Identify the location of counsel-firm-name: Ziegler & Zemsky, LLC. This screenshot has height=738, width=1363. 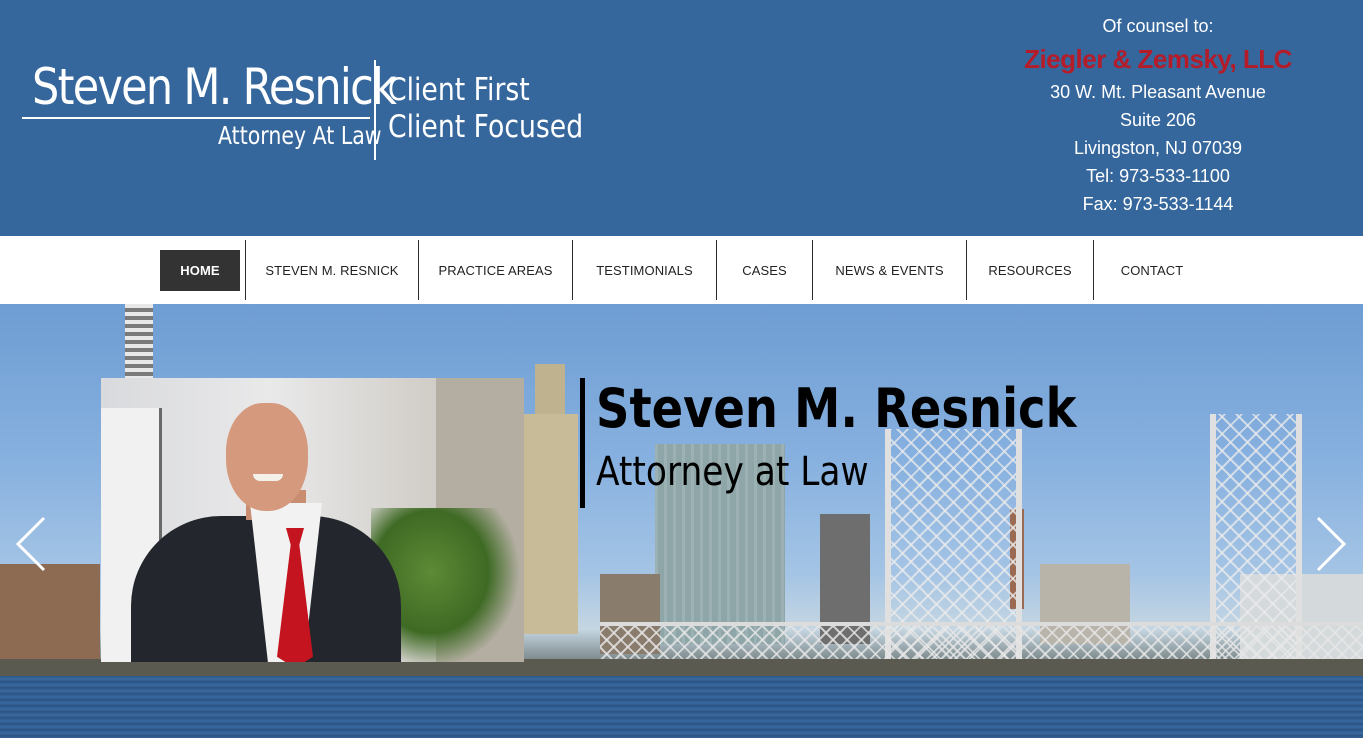
(1158, 59).